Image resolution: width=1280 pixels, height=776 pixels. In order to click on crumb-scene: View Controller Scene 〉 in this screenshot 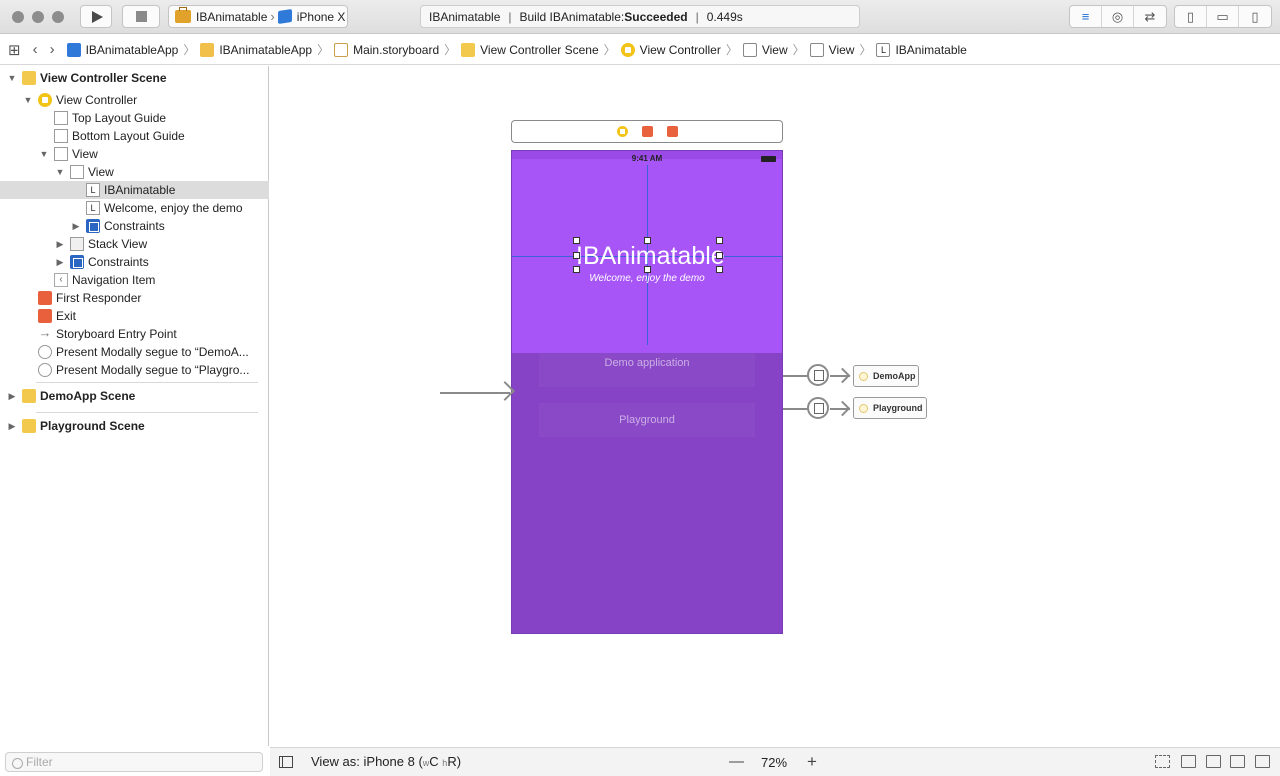, I will do `click(541, 49)`.